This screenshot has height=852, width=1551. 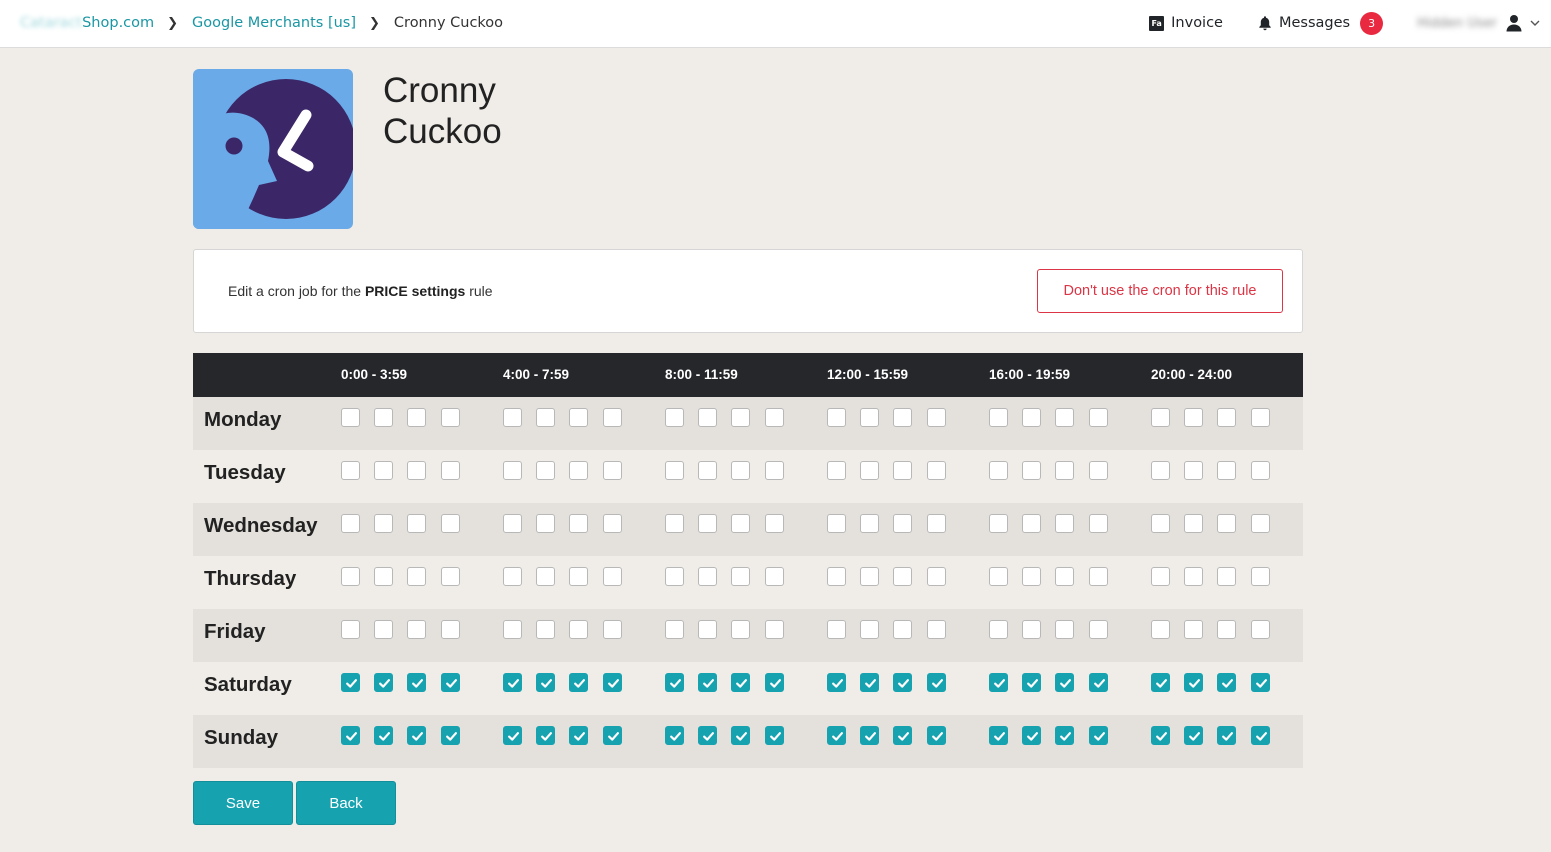 I want to click on breadcrumb-merchant-link: Google Merchants [us], so click(x=274, y=23).